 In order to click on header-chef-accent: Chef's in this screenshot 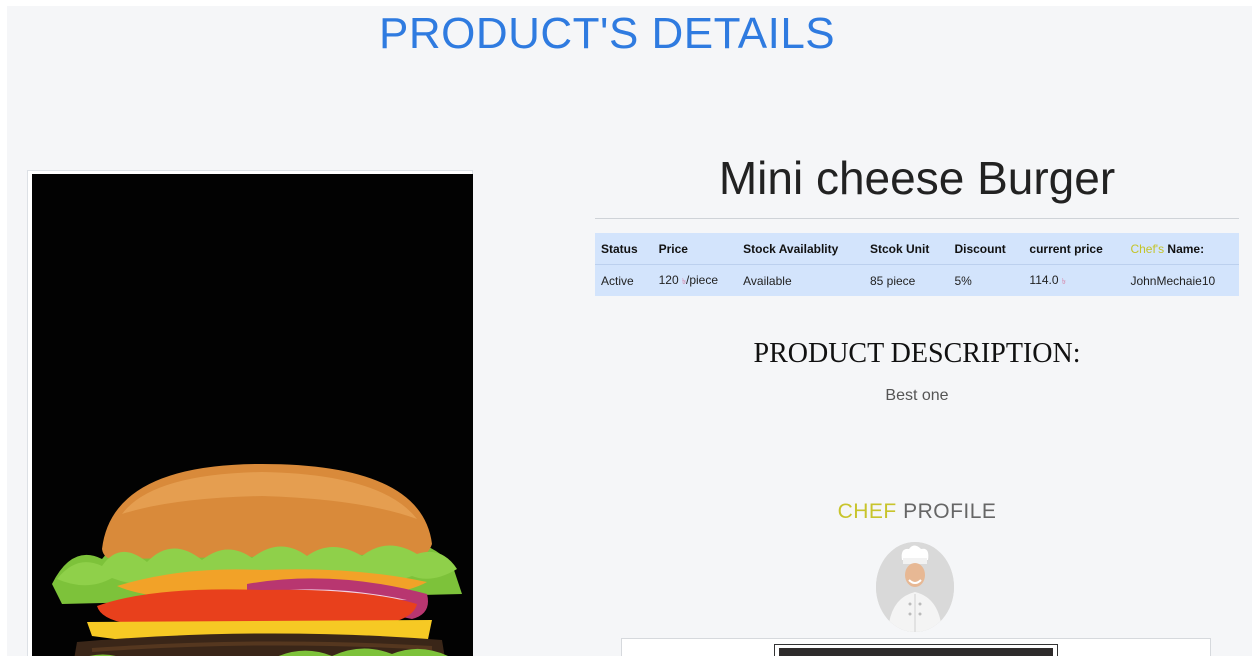, I will do `click(1147, 248)`.